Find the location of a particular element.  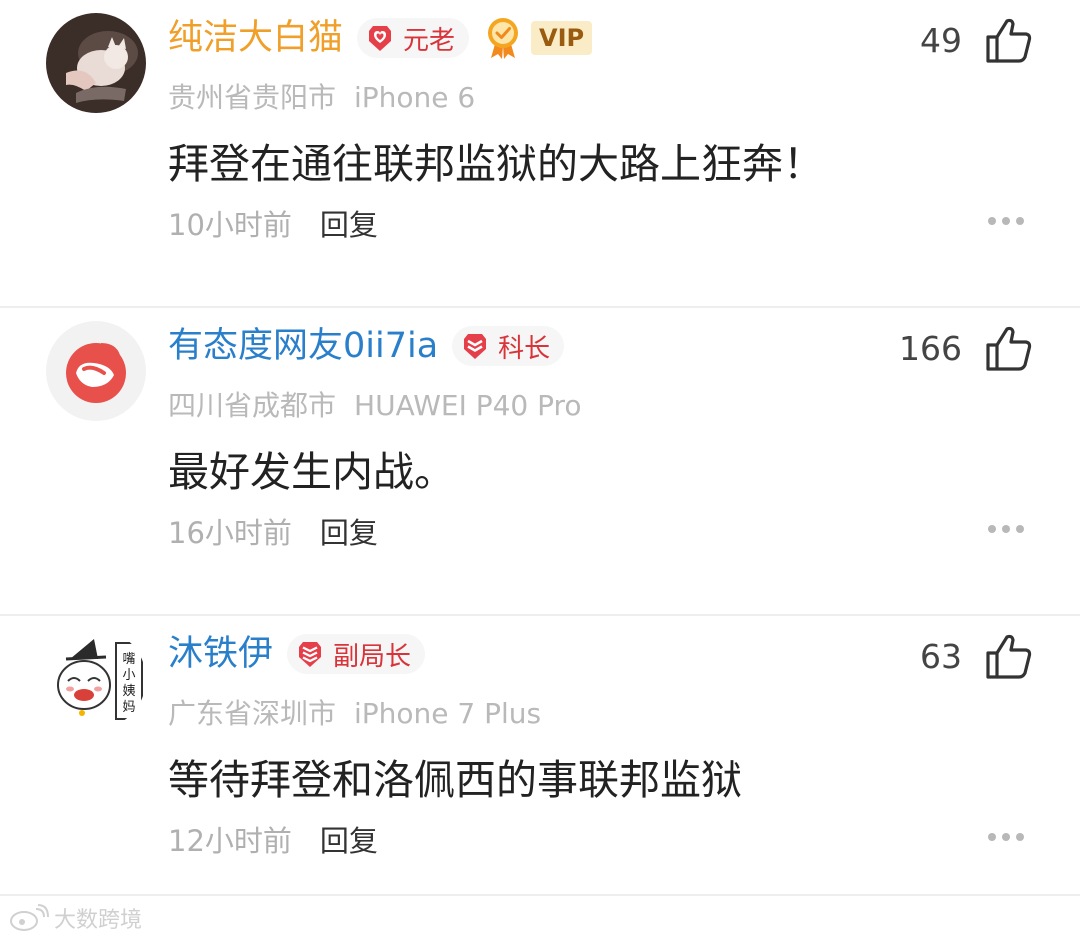

comment-footer: 10小时前 回复 is located at coordinates (273, 223).